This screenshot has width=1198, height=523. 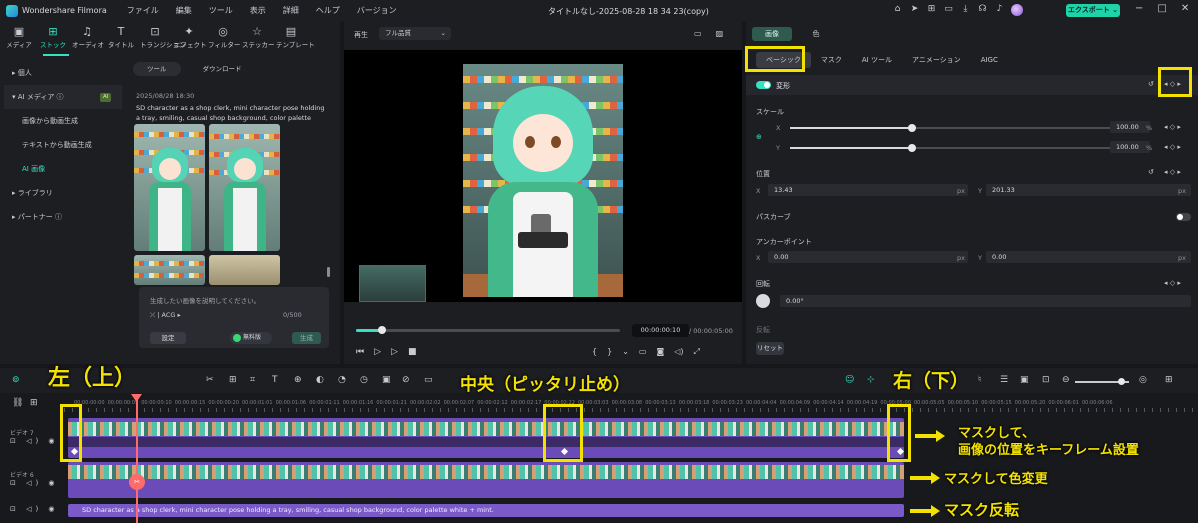 What do you see at coordinates (377, 10) in the screenshot?
I see `menu-version: バージョン` at bounding box center [377, 10].